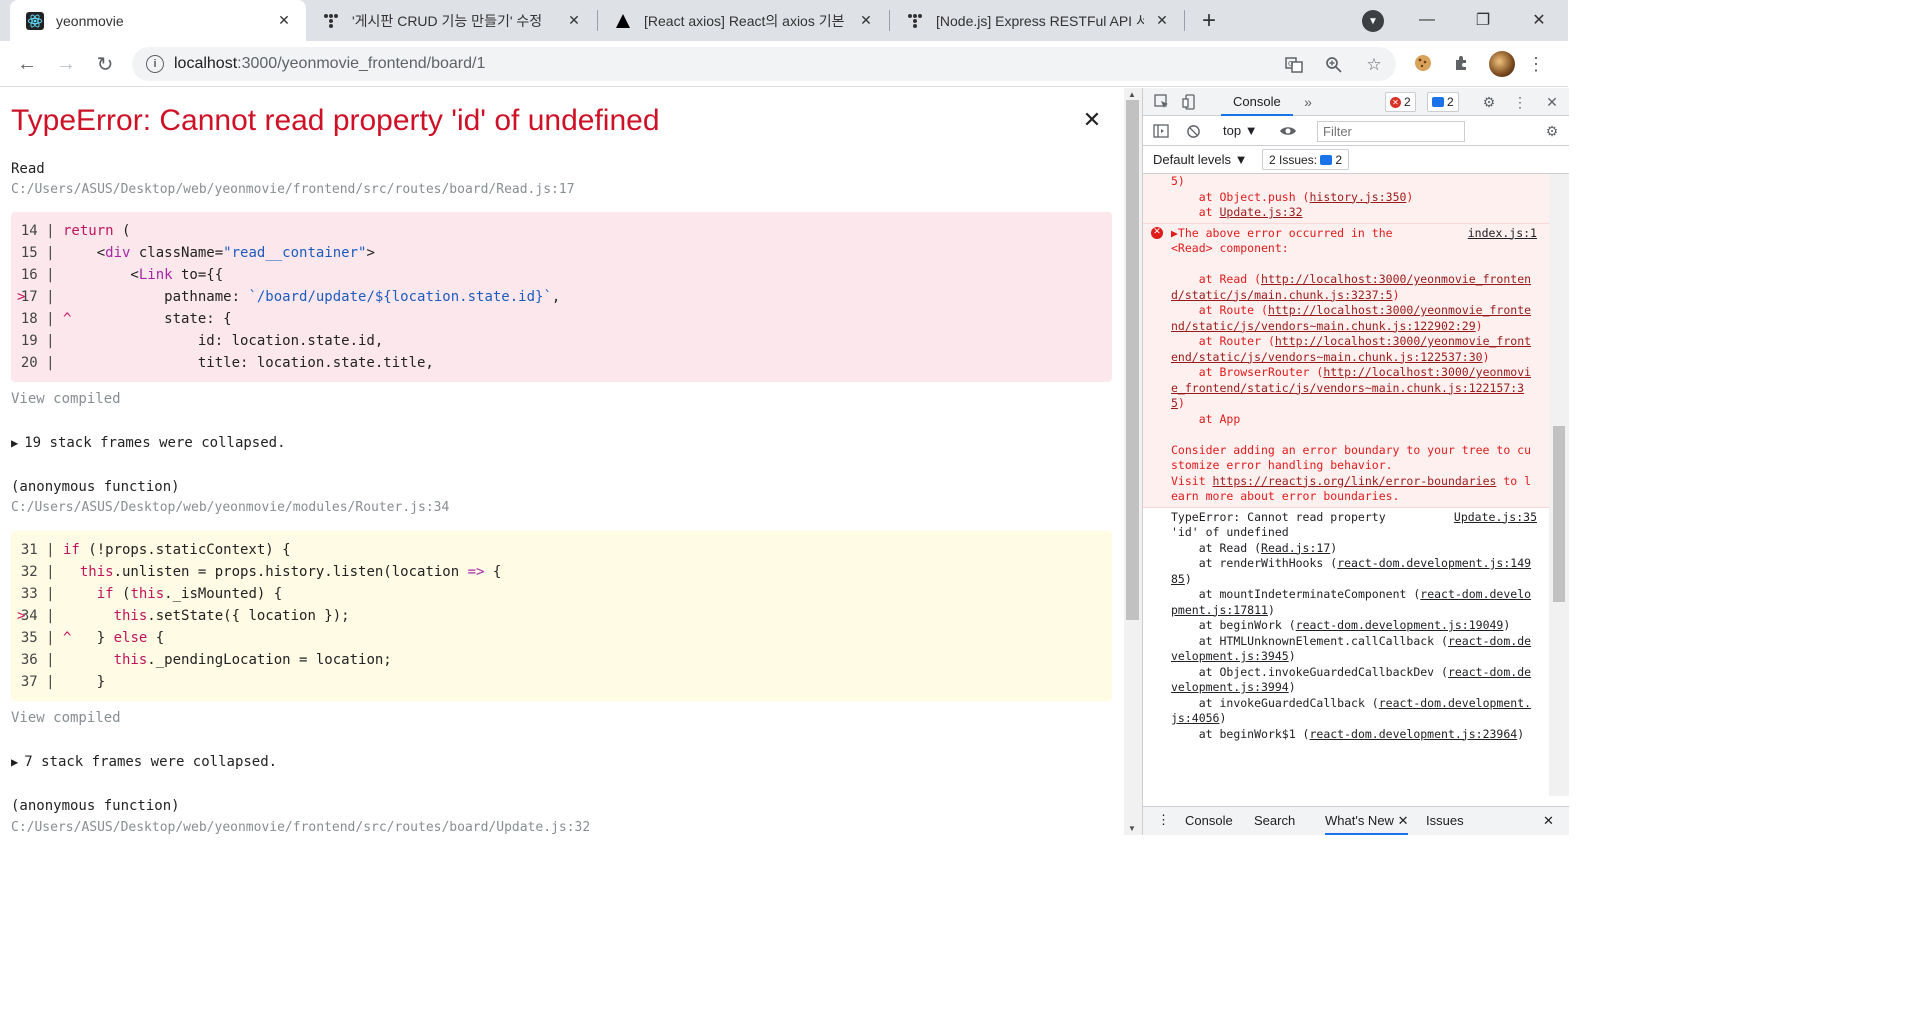 Image resolution: width=1920 pixels, height=1020 pixels. Describe the element at coordinates (1308, 102) in the screenshot. I see `more-tabs-icon: »` at that location.